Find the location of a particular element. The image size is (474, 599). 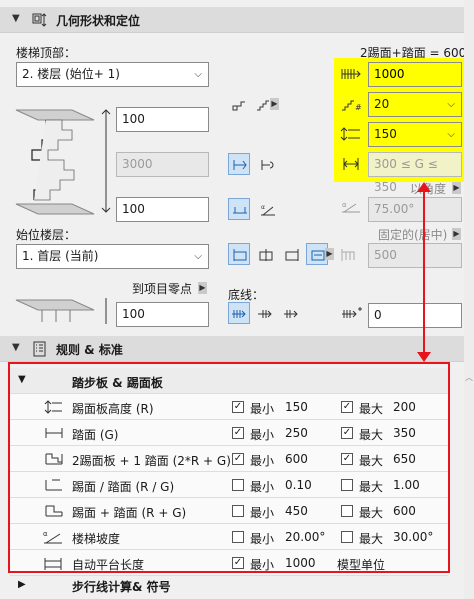

rules-section-header: ▼ 规则 & 标准 is located at coordinates (232, 349).